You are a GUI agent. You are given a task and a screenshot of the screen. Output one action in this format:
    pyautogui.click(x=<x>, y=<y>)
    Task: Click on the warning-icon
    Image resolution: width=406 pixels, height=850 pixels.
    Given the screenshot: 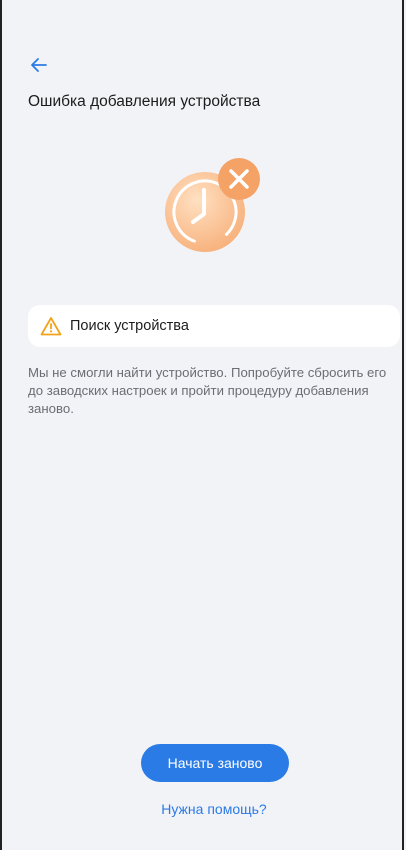 What is the action you would take?
    pyautogui.click(x=51, y=326)
    